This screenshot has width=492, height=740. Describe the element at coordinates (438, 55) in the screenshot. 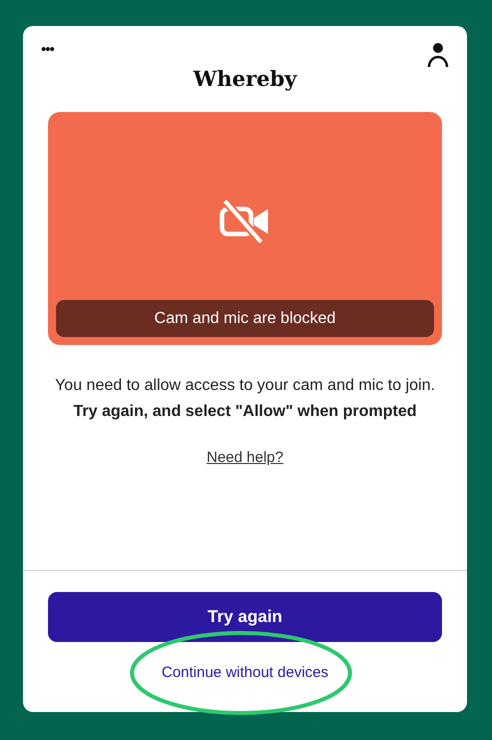

I see `user-icon` at that location.